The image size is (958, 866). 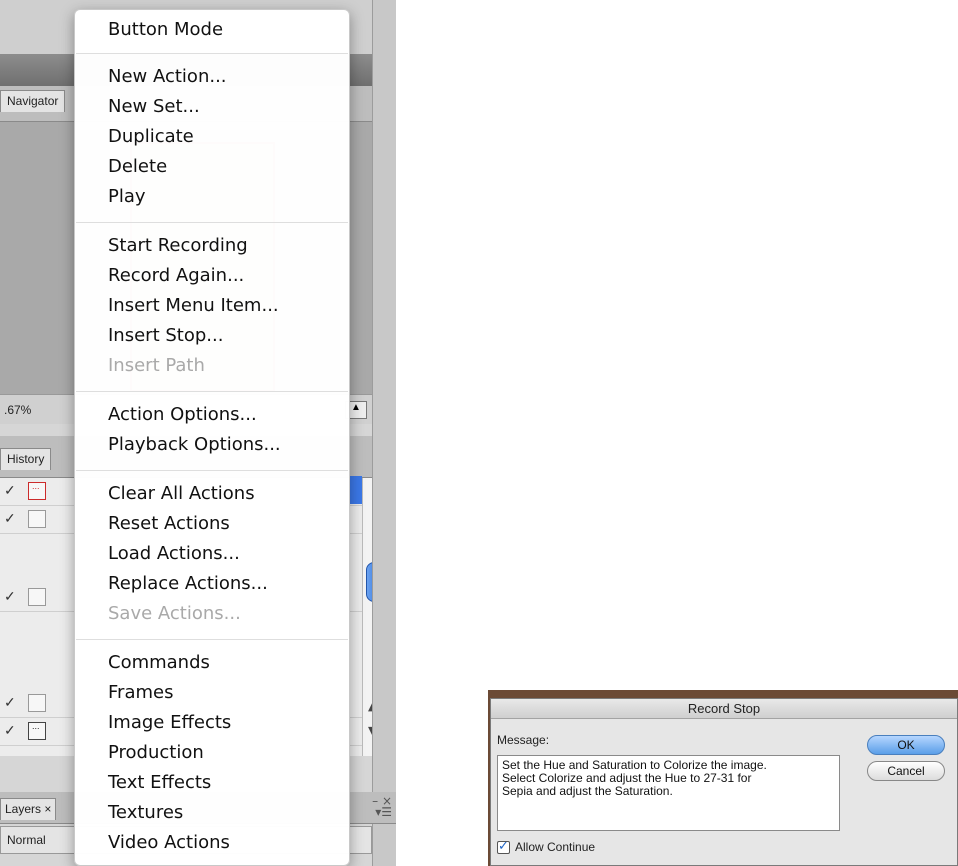 I want to click on menu-item-commands: Commands, so click(x=159, y=663).